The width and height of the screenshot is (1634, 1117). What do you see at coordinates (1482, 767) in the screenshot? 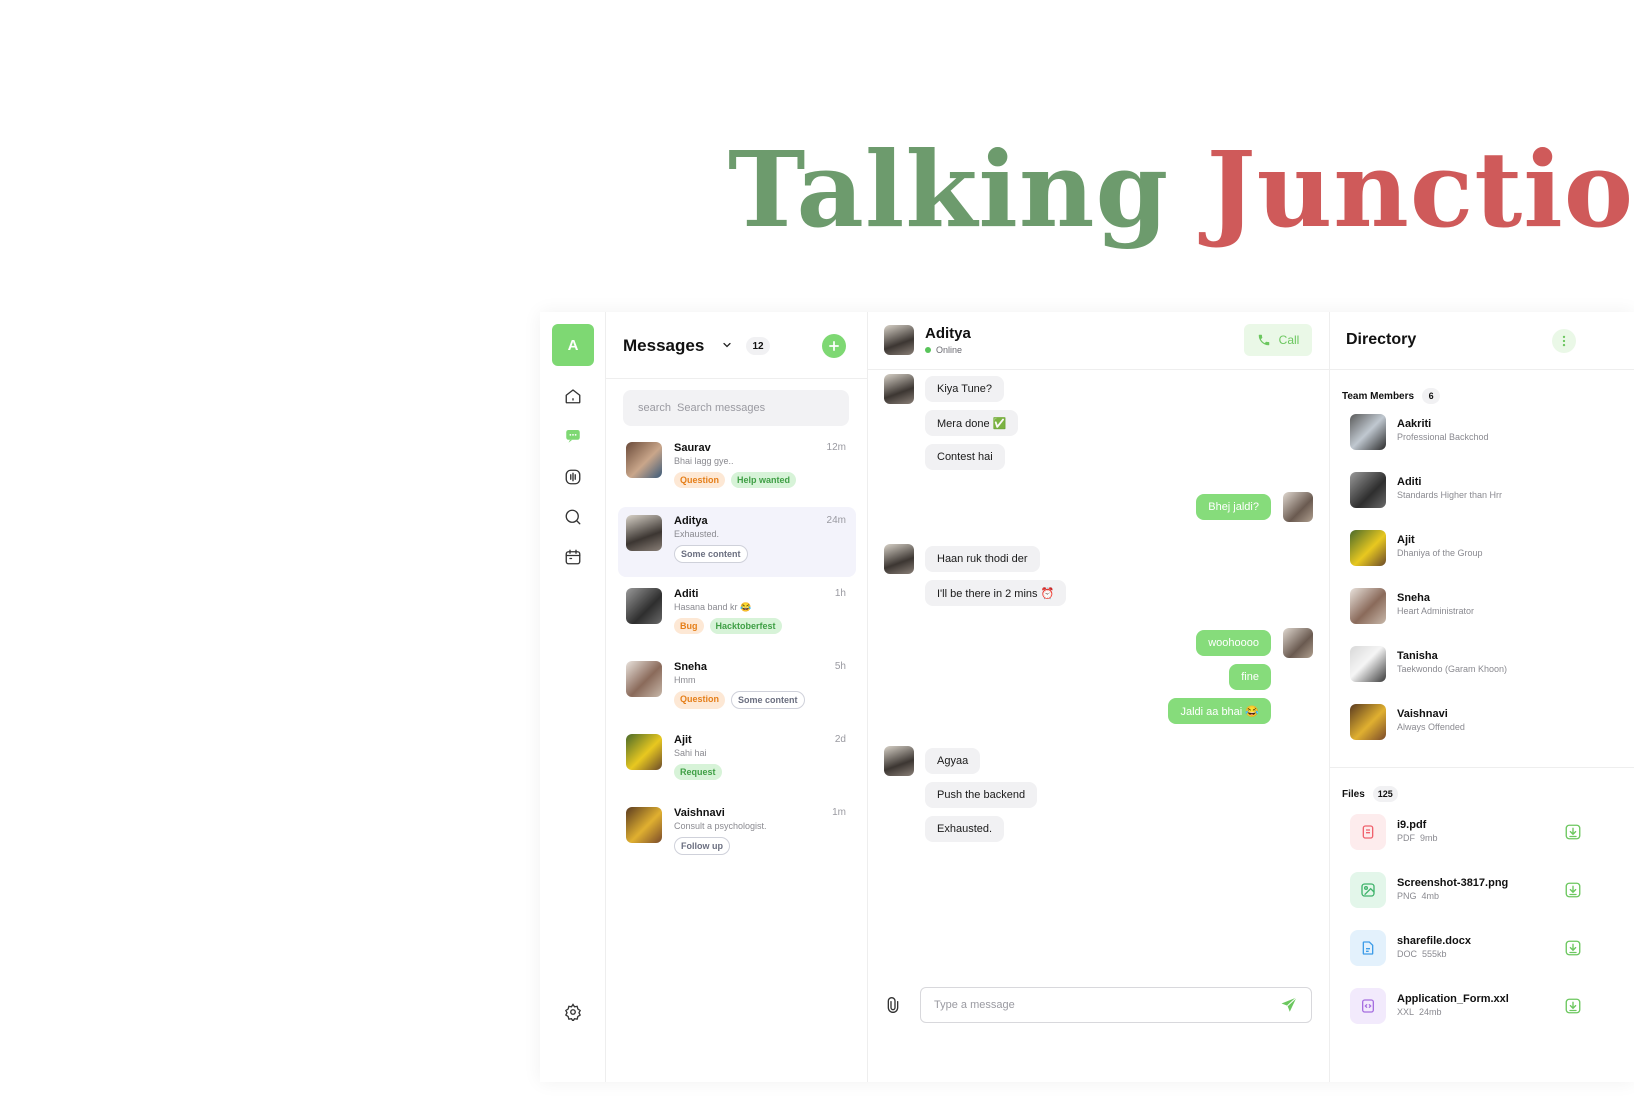
I see `divider` at bounding box center [1482, 767].